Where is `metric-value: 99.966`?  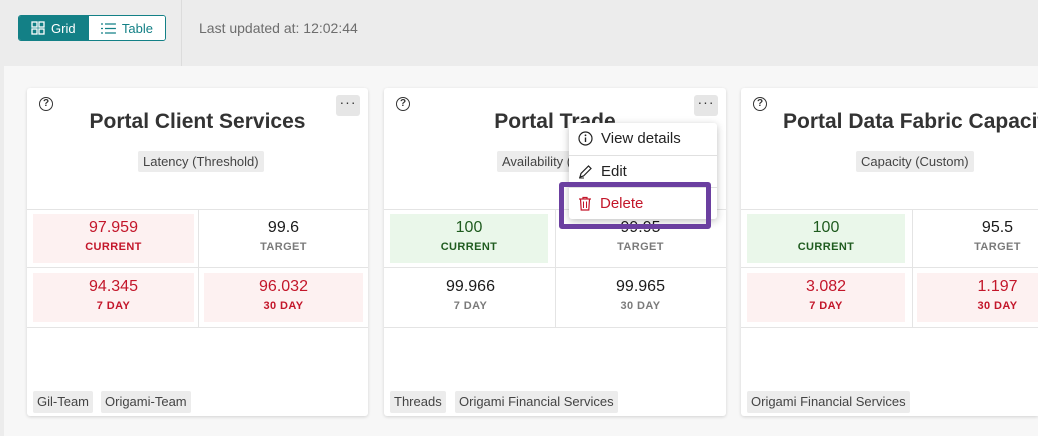 metric-value: 99.966 is located at coordinates (470, 286).